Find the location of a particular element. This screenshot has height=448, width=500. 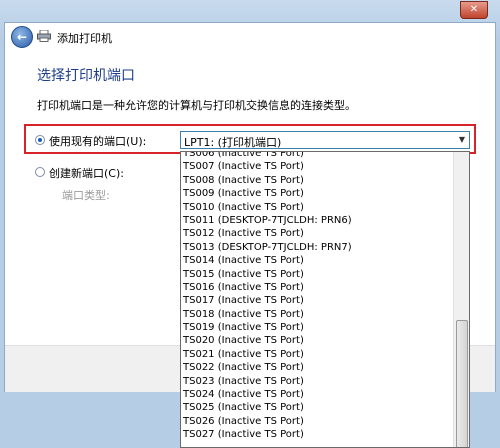

printer-icon is located at coordinates (44, 36).